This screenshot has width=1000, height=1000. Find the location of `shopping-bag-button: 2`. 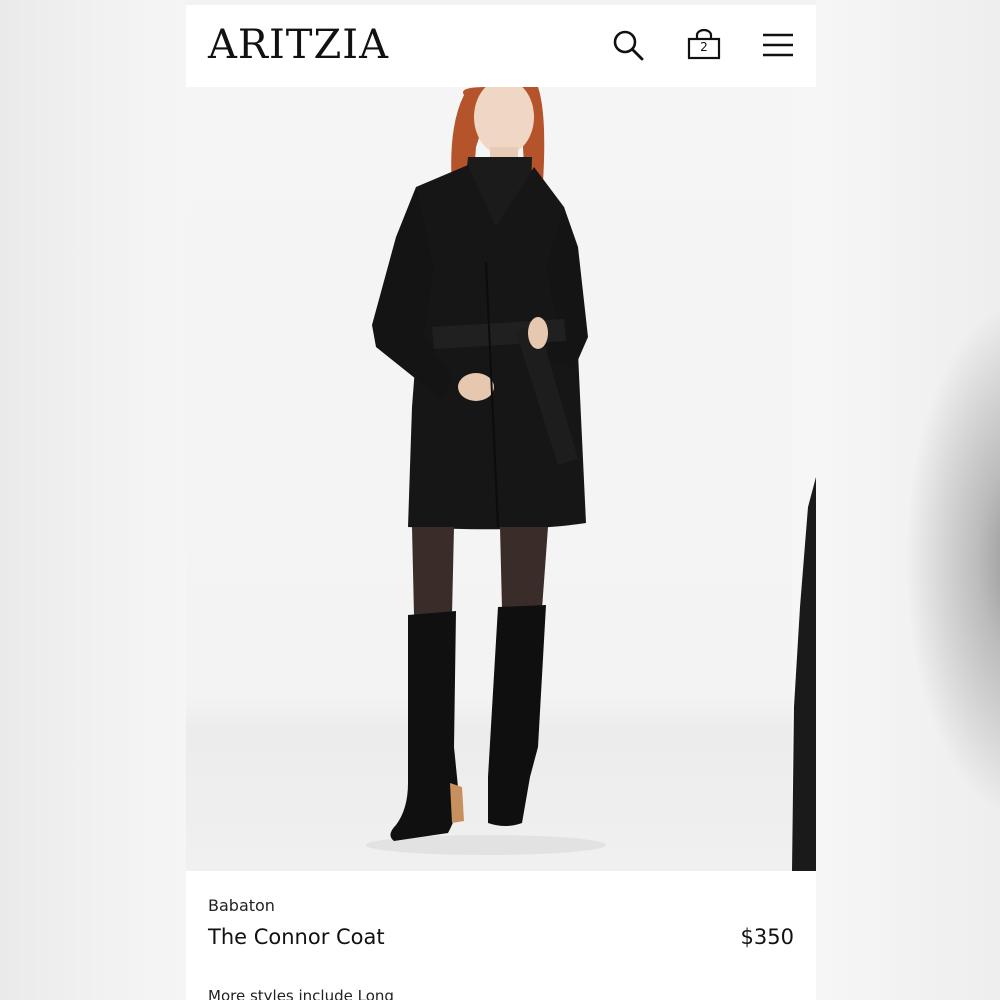

shopping-bag-button: 2 is located at coordinates (704, 45).